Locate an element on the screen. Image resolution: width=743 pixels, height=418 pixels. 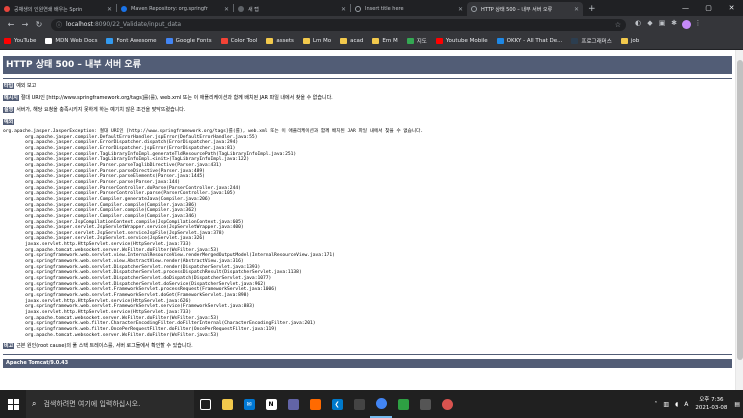
bookmark-item: Color Tool is located at coordinates (238, 41).